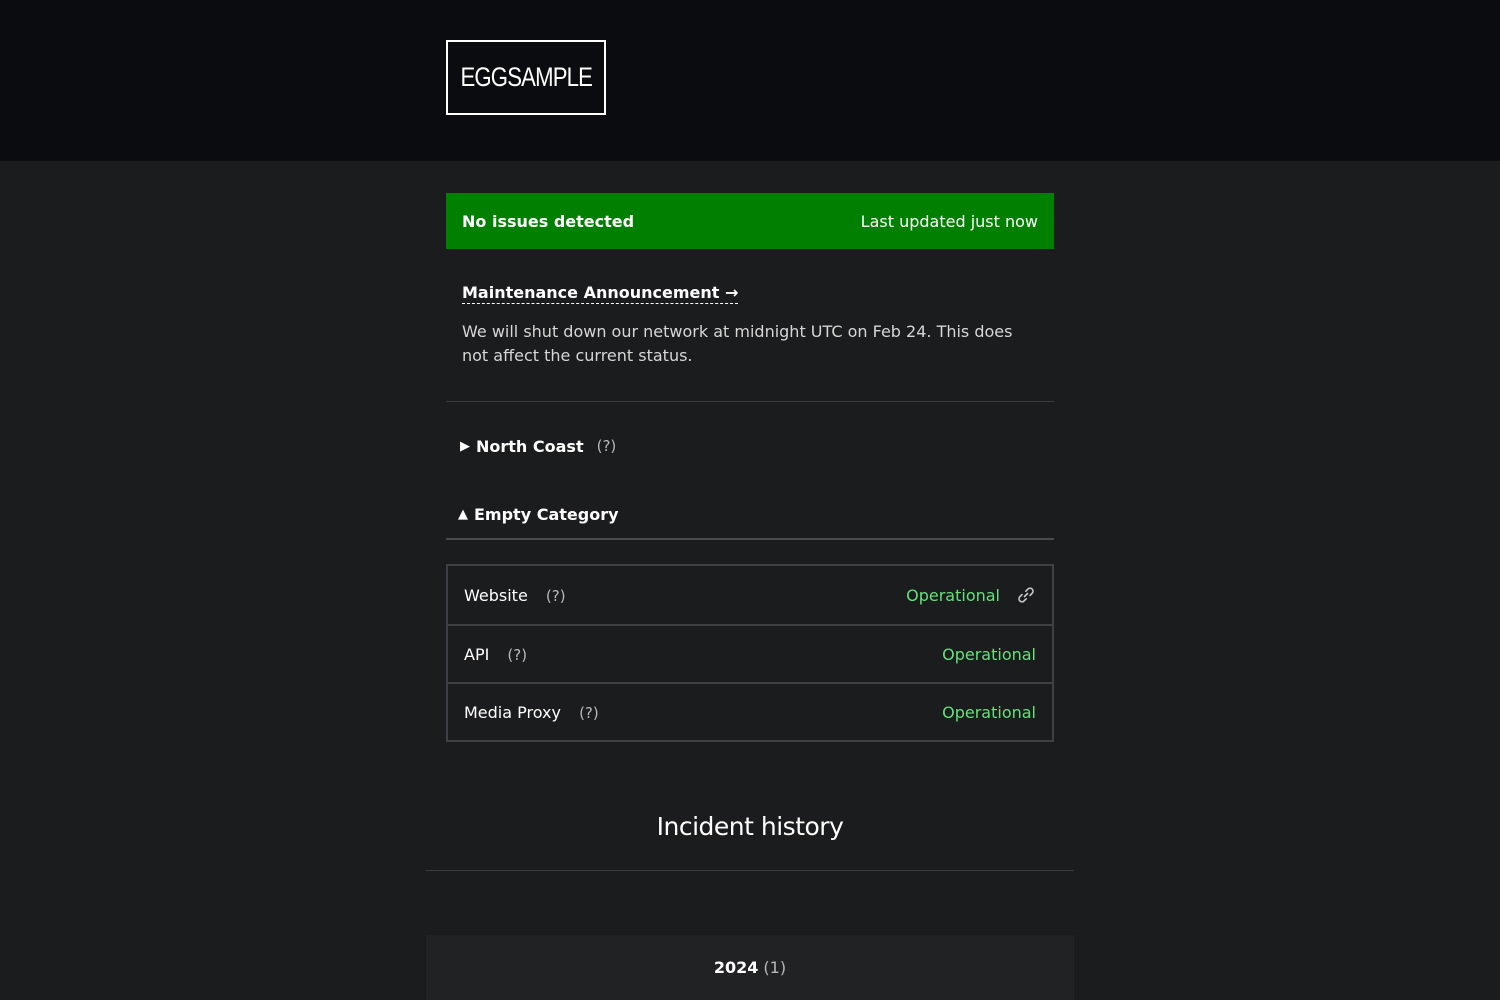 The image size is (1500, 1000). I want to click on triangle-up-icon: ▲, so click(463, 514).